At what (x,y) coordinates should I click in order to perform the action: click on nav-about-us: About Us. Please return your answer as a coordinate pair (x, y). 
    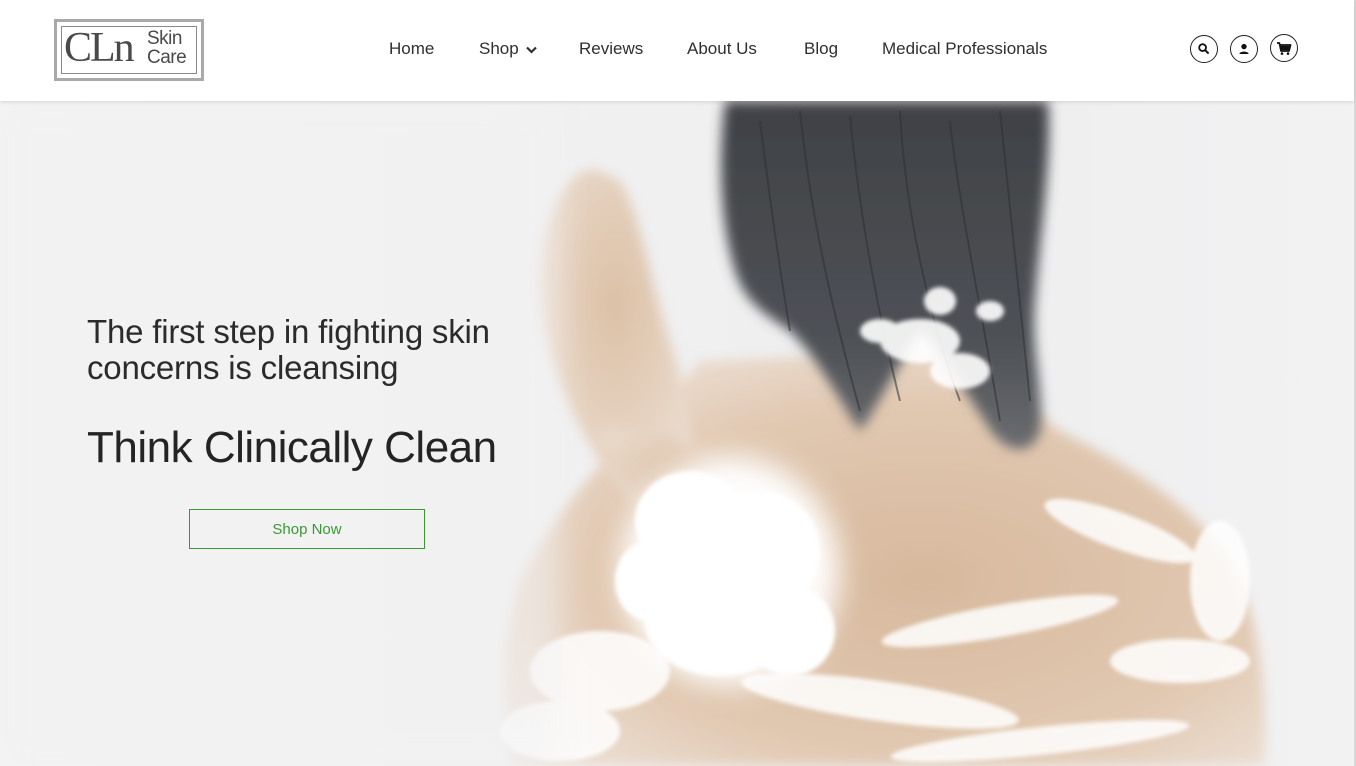
    Looking at the image, I should click on (722, 49).